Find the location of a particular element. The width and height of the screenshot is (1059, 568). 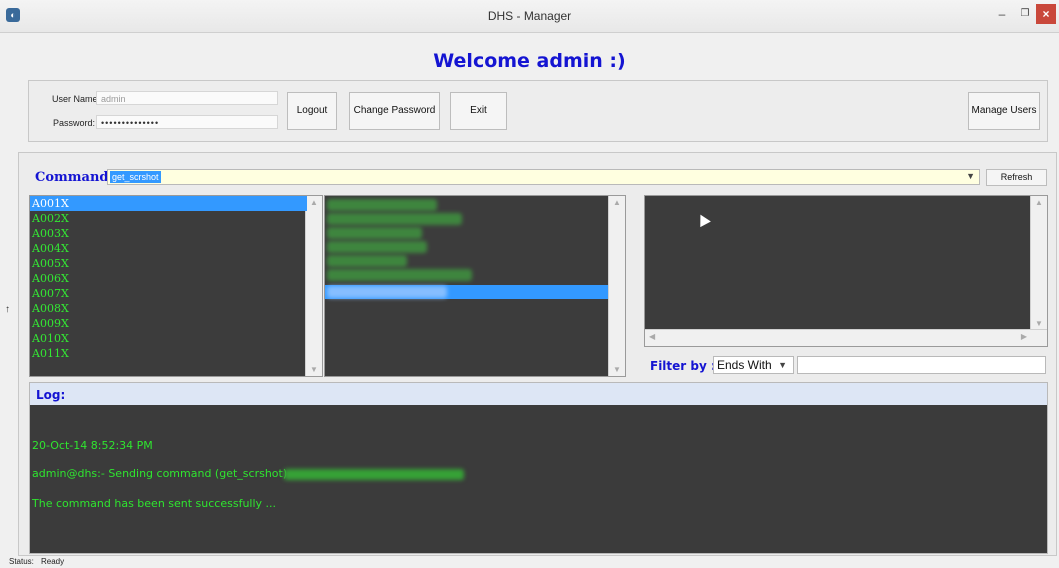

log-label: Log: is located at coordinates (51, 395).